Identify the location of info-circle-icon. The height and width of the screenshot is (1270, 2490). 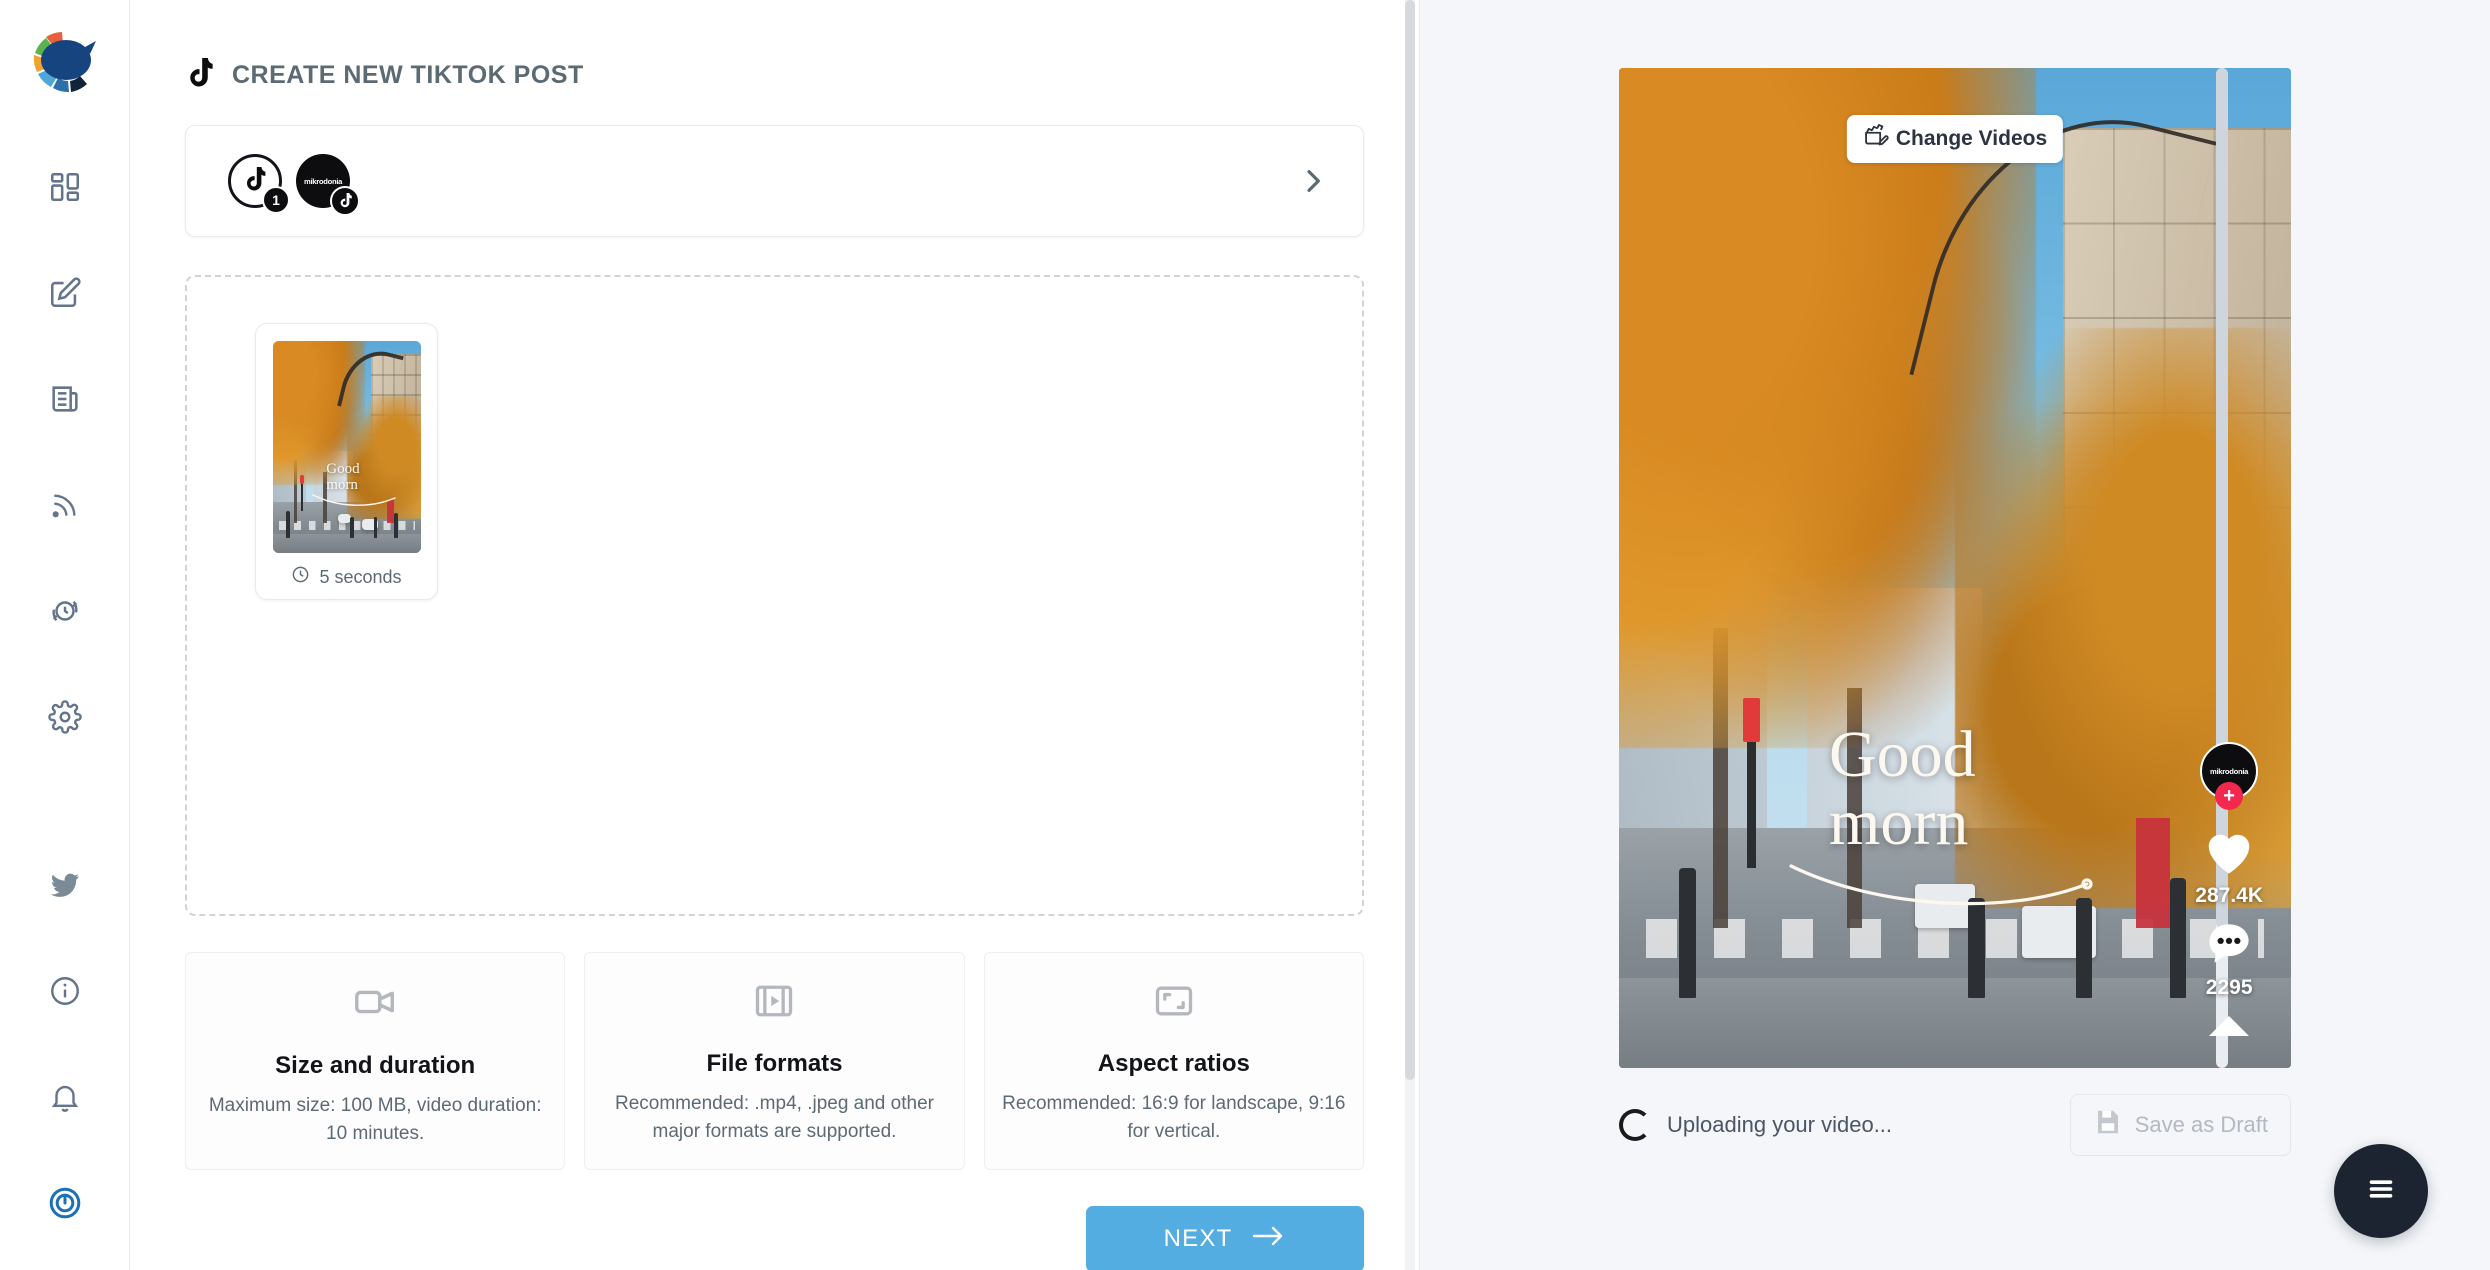
(65, 991).